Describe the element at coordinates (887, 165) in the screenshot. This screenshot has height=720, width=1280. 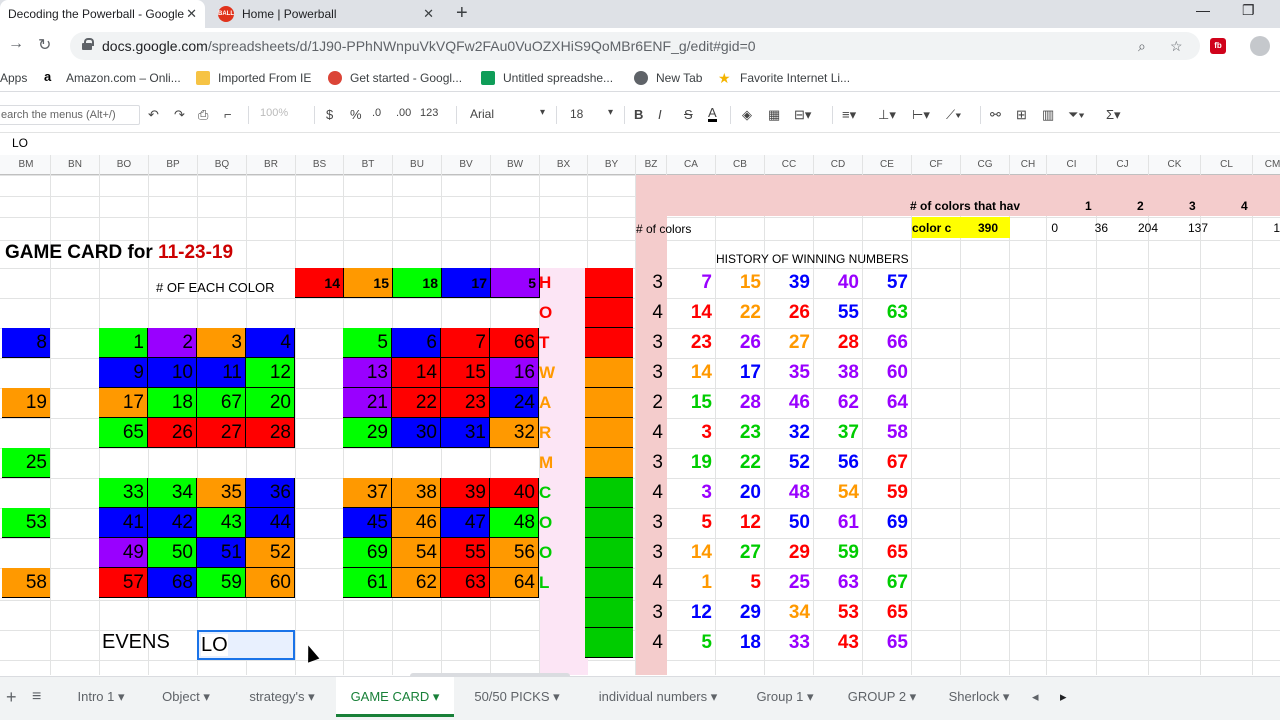
I see `column-header-ce: CE` at that location.